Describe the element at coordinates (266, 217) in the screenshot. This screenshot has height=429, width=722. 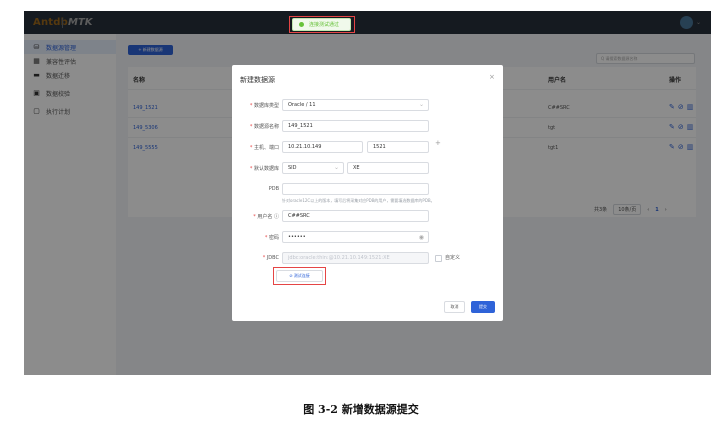
I see `username-label: * 用户名 ⓘ` at that location.